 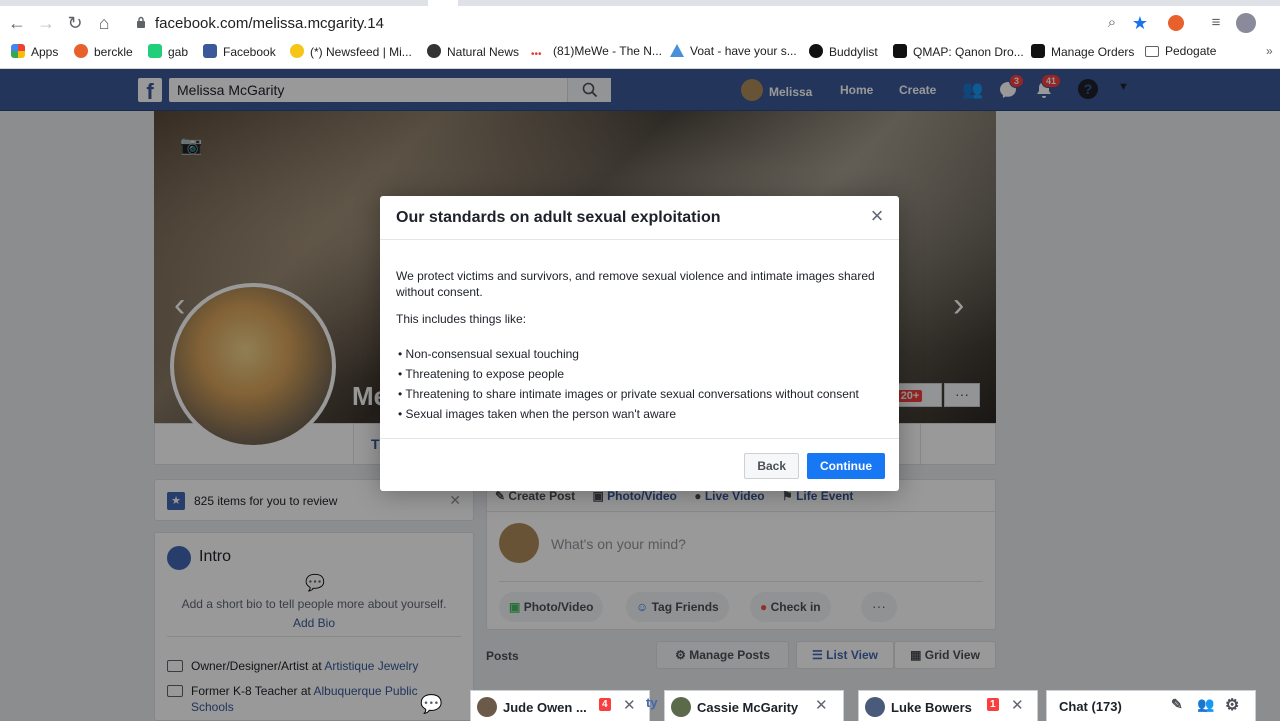 I want to click on star-icon: ★, so click(x=1140, y=23).